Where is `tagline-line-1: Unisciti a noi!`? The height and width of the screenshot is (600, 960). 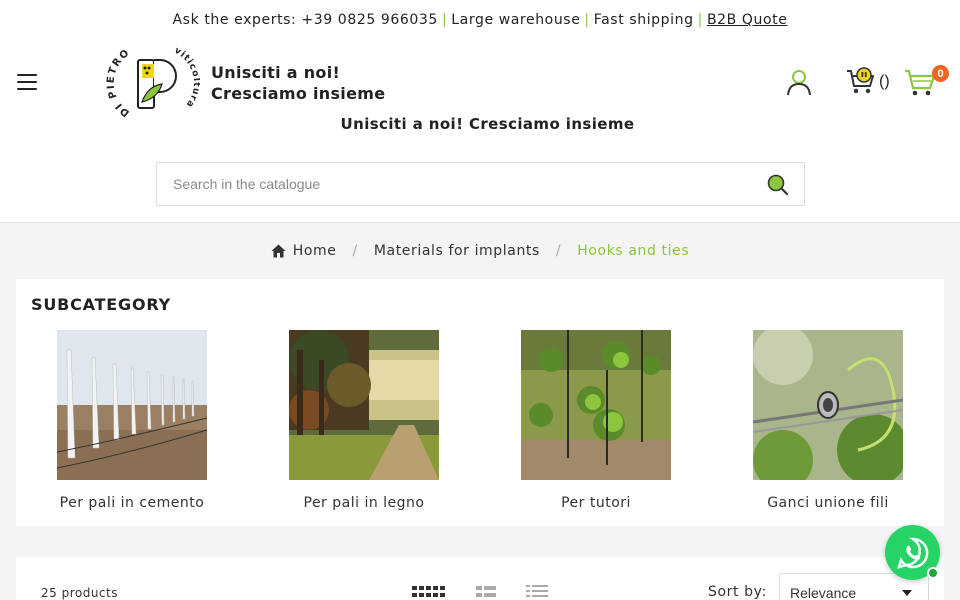 tagline-line-1: Unisciti a noi! is located at coordinates (276, 72).